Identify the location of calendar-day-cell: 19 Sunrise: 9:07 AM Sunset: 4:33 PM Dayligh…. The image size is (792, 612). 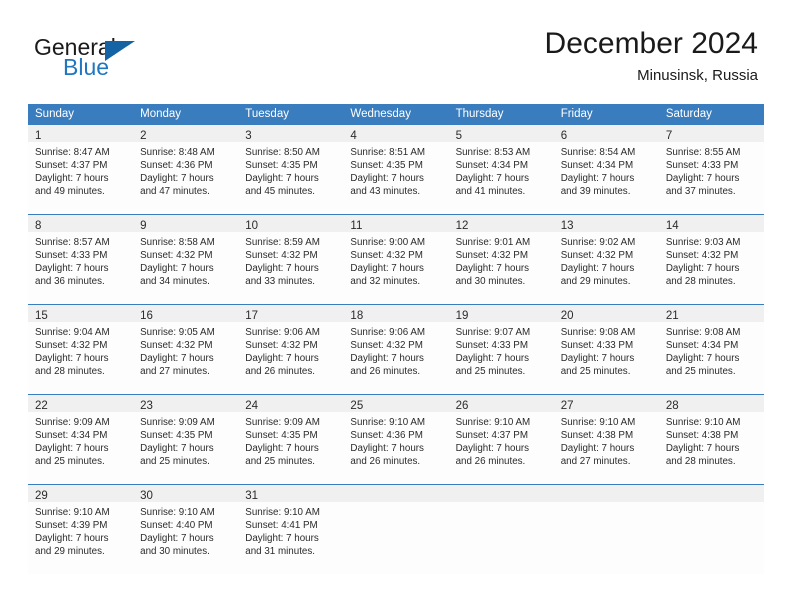
(501, 349).